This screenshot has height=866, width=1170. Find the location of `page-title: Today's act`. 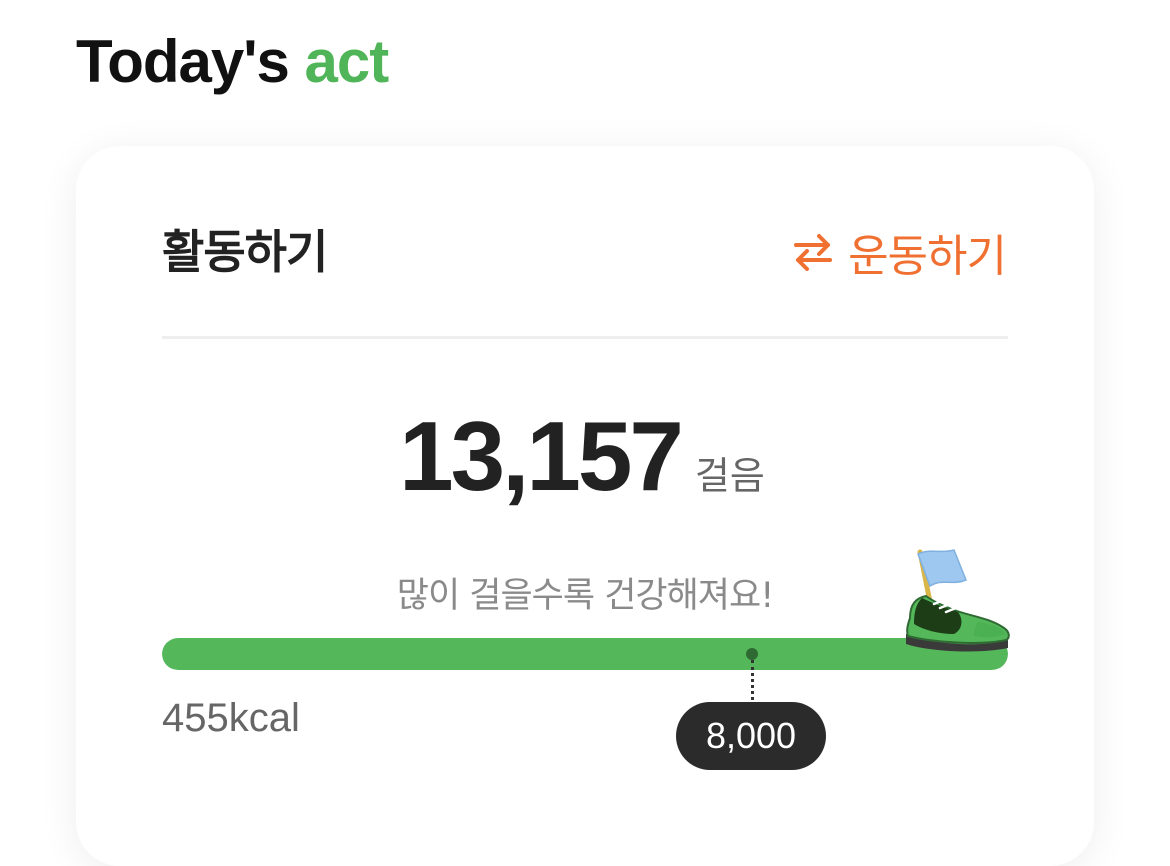

page-title: Today's act is located at coordinates (233, 62).